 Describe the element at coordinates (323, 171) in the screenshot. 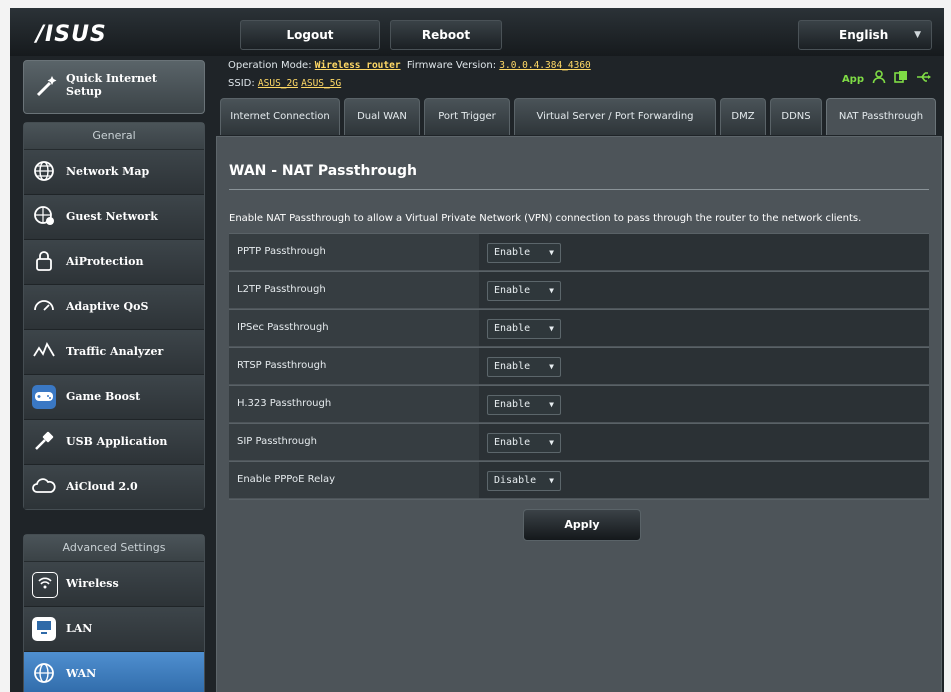

I see `page-title: WAN - NAT Passthrough` at that location.